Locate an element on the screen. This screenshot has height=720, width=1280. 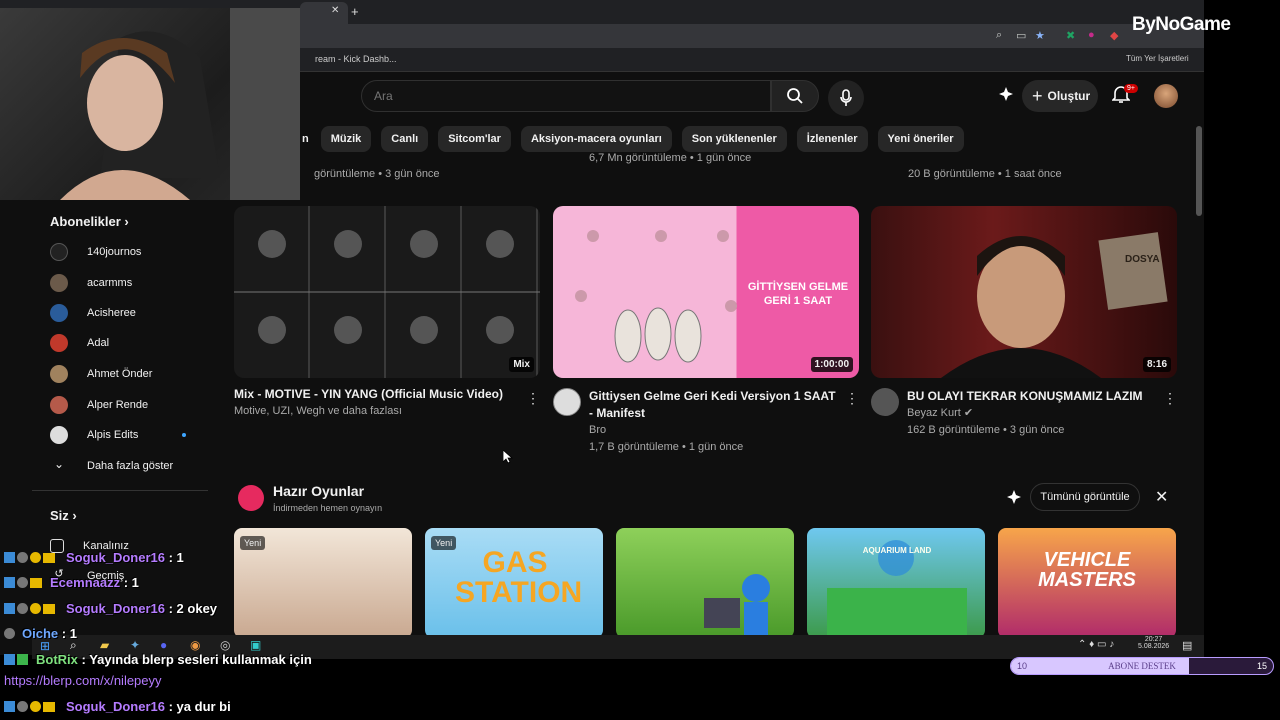
search-box is located at coordinates (566, 96).